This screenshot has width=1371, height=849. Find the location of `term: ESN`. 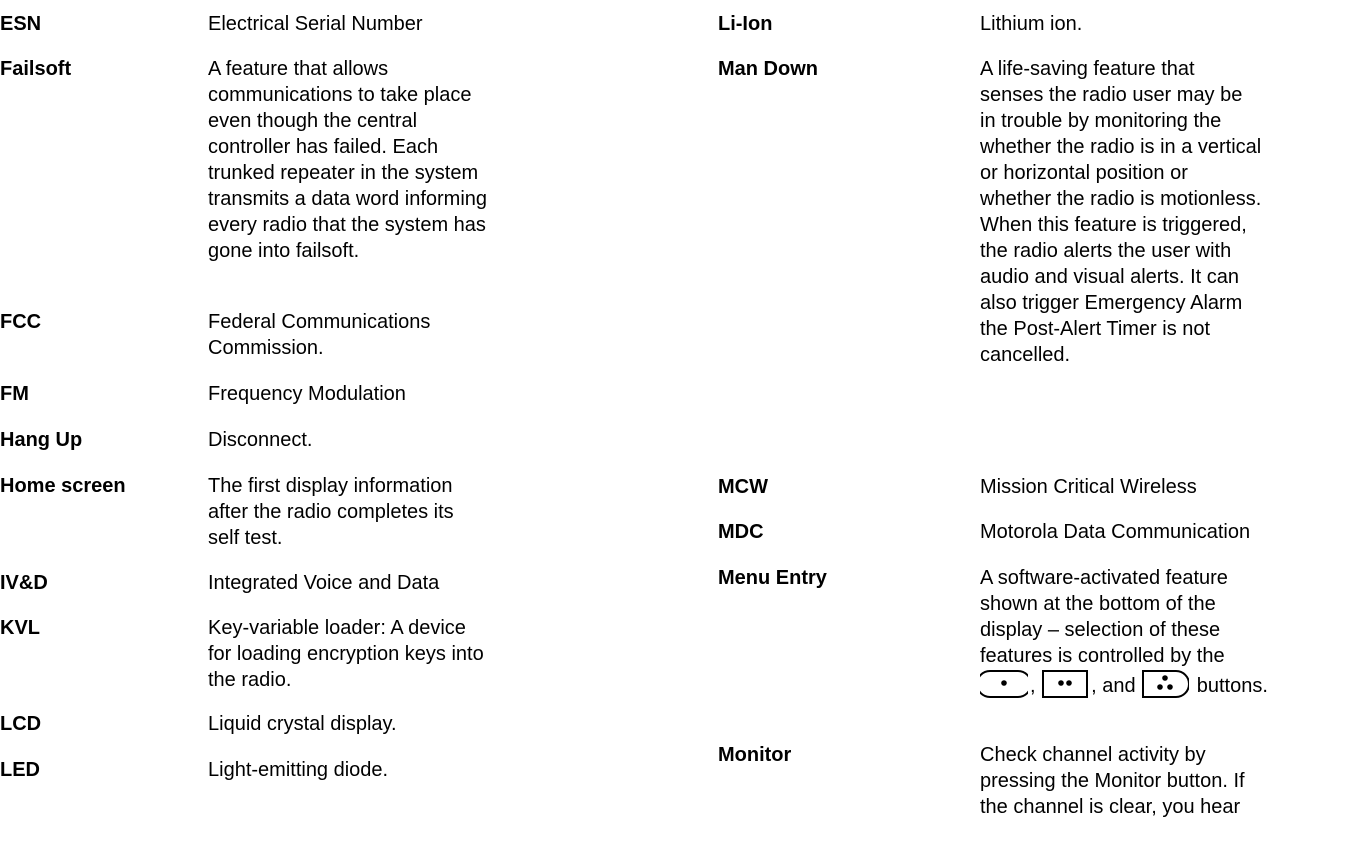

term: ESN is located at coordinates (21, 24).